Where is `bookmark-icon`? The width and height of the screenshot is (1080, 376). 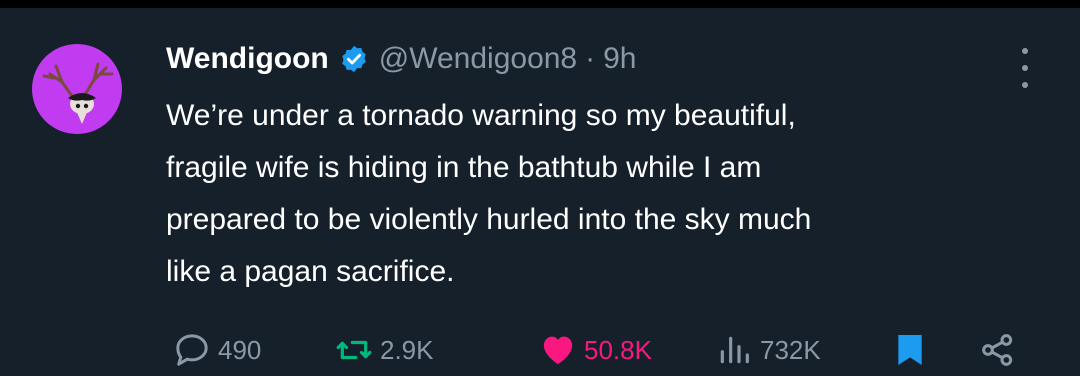
bookmark-icon is located at coordinates (910, 350).